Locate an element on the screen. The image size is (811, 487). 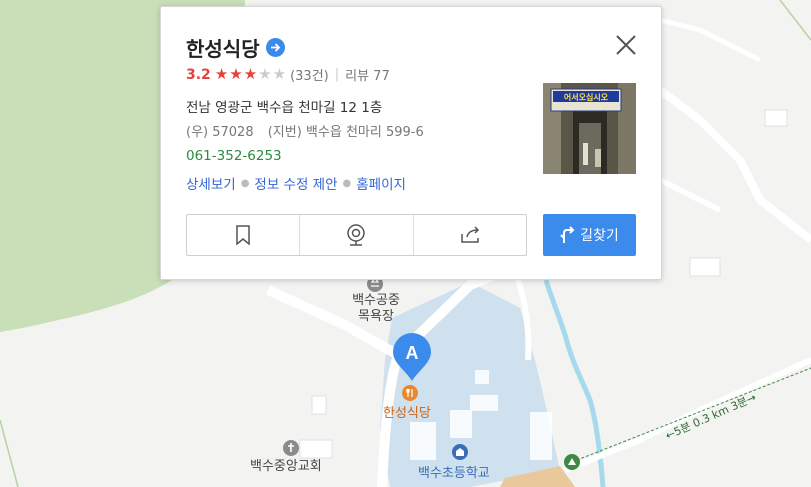
edit-suggest-link: 정보 수정 제안 is located at coordinates (295, 183).